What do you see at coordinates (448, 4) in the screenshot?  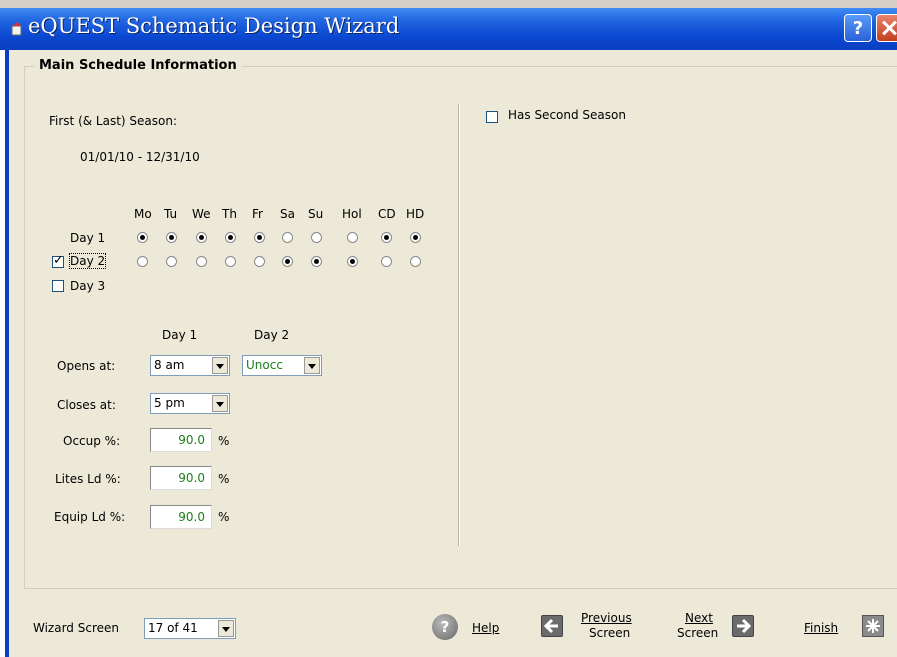 I see `title-top-strip` at bounding box center [448, 4].